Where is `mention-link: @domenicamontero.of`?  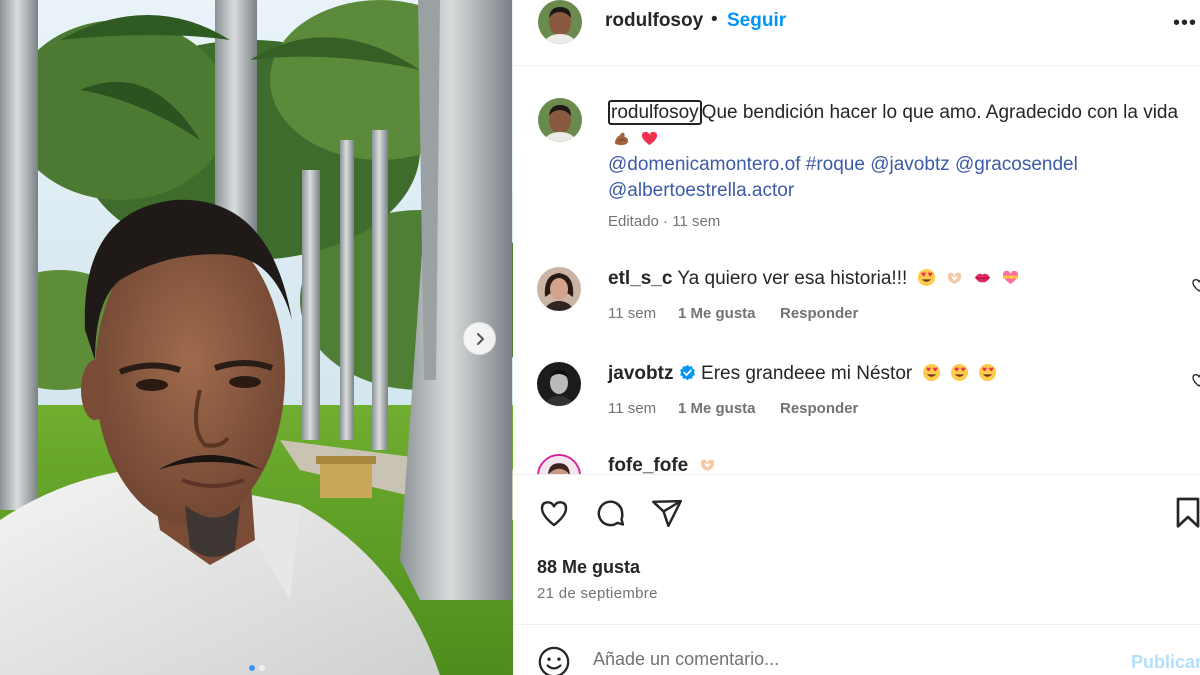
mention-link: @domenicamontero.of is located at coordinates (704, 164).